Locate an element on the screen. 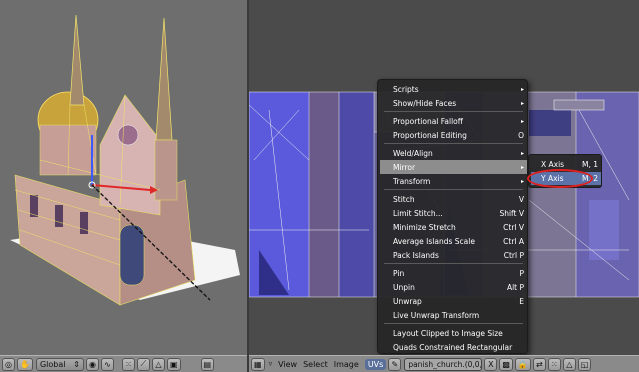 The image size is (639, 372). left-spire is located at coordinates (77, 60).